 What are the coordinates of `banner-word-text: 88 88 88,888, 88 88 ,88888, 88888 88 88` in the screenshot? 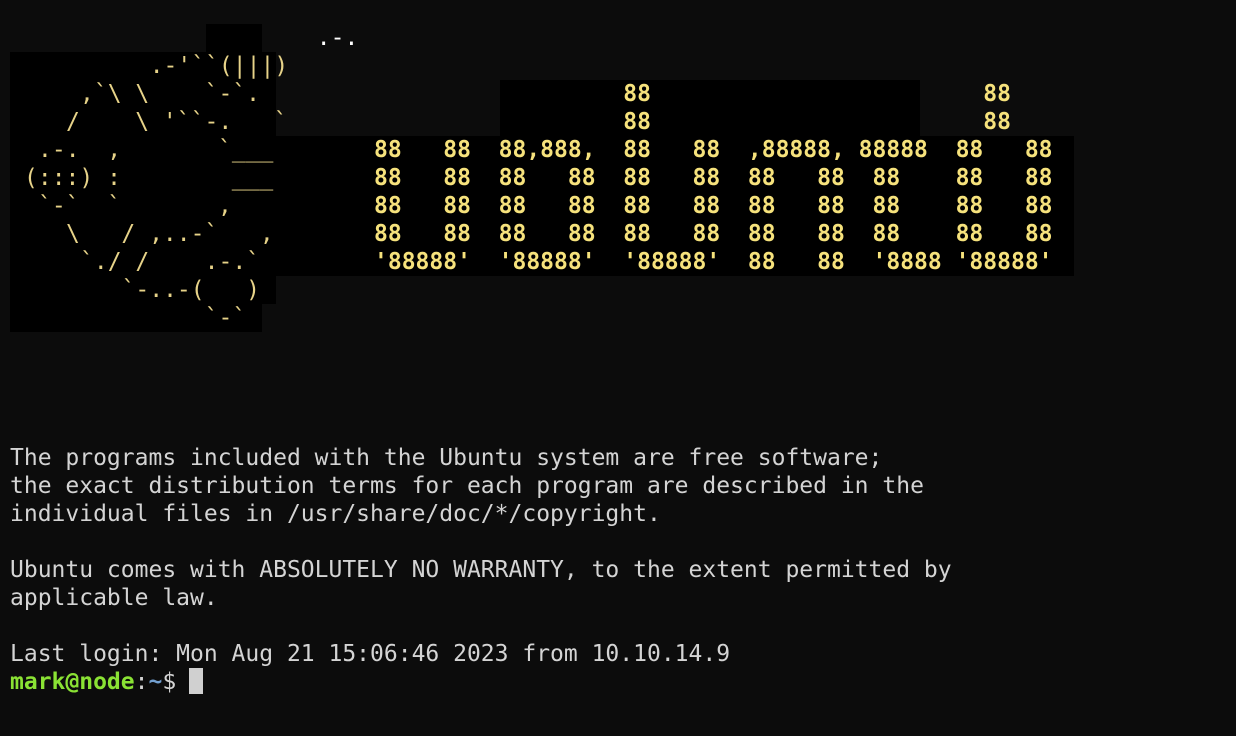 It's located at (713, 150).